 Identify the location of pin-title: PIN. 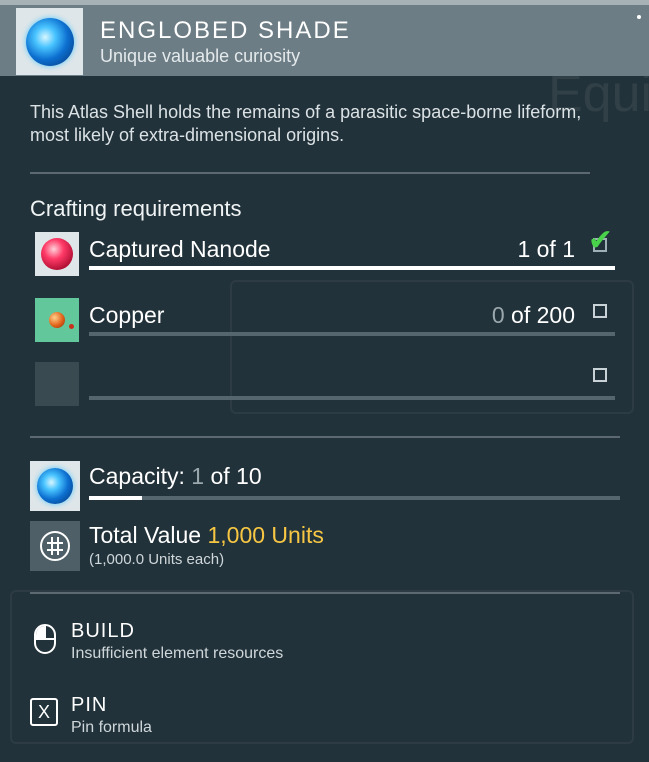
(89, 705).